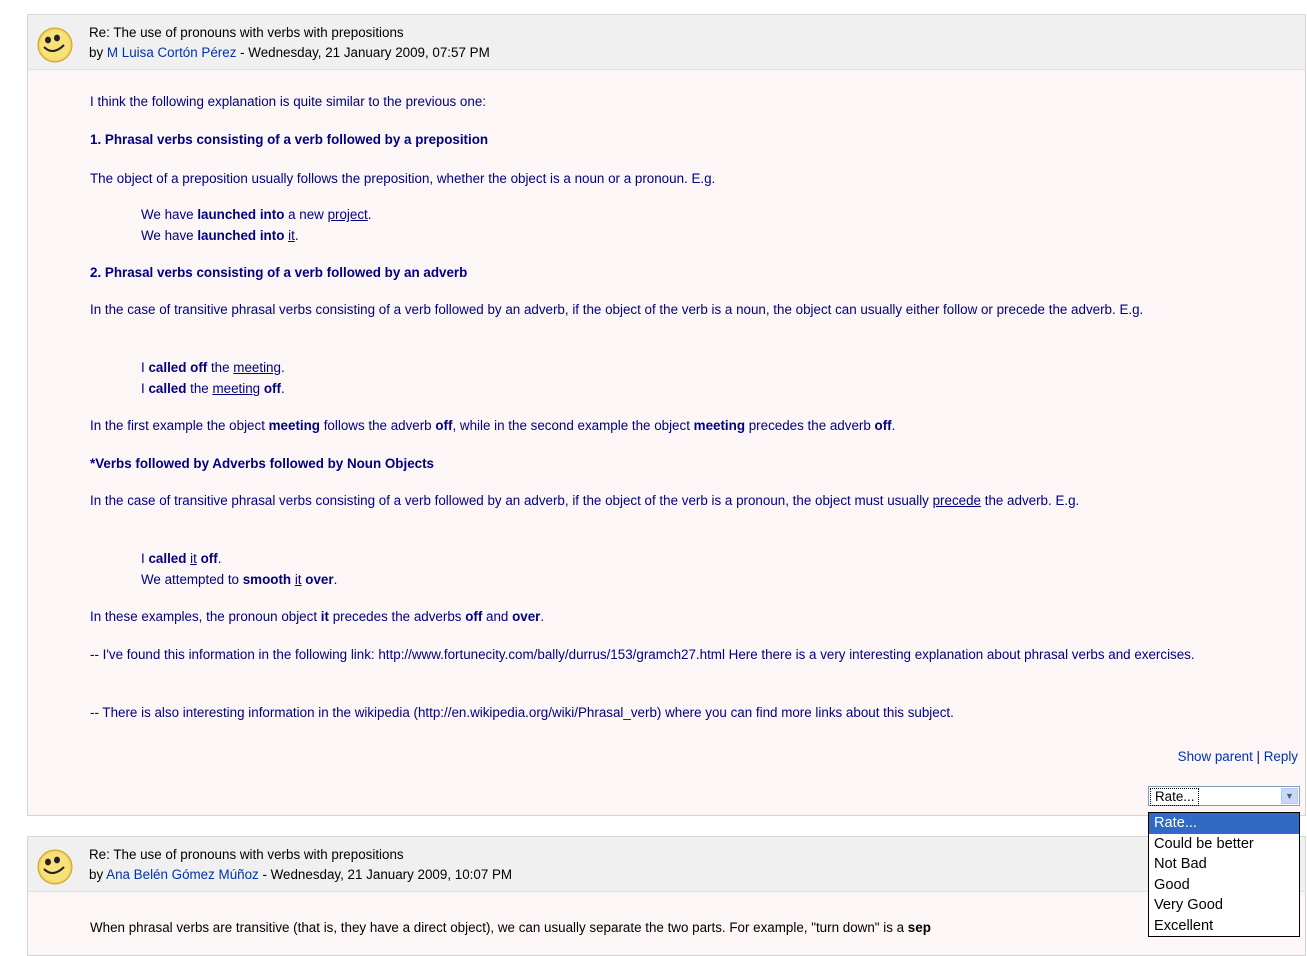 Image resolution: width=1307 pixels, height=956 pixels. I want to click on example-2b: I called the meeting off., so click(213, 388).